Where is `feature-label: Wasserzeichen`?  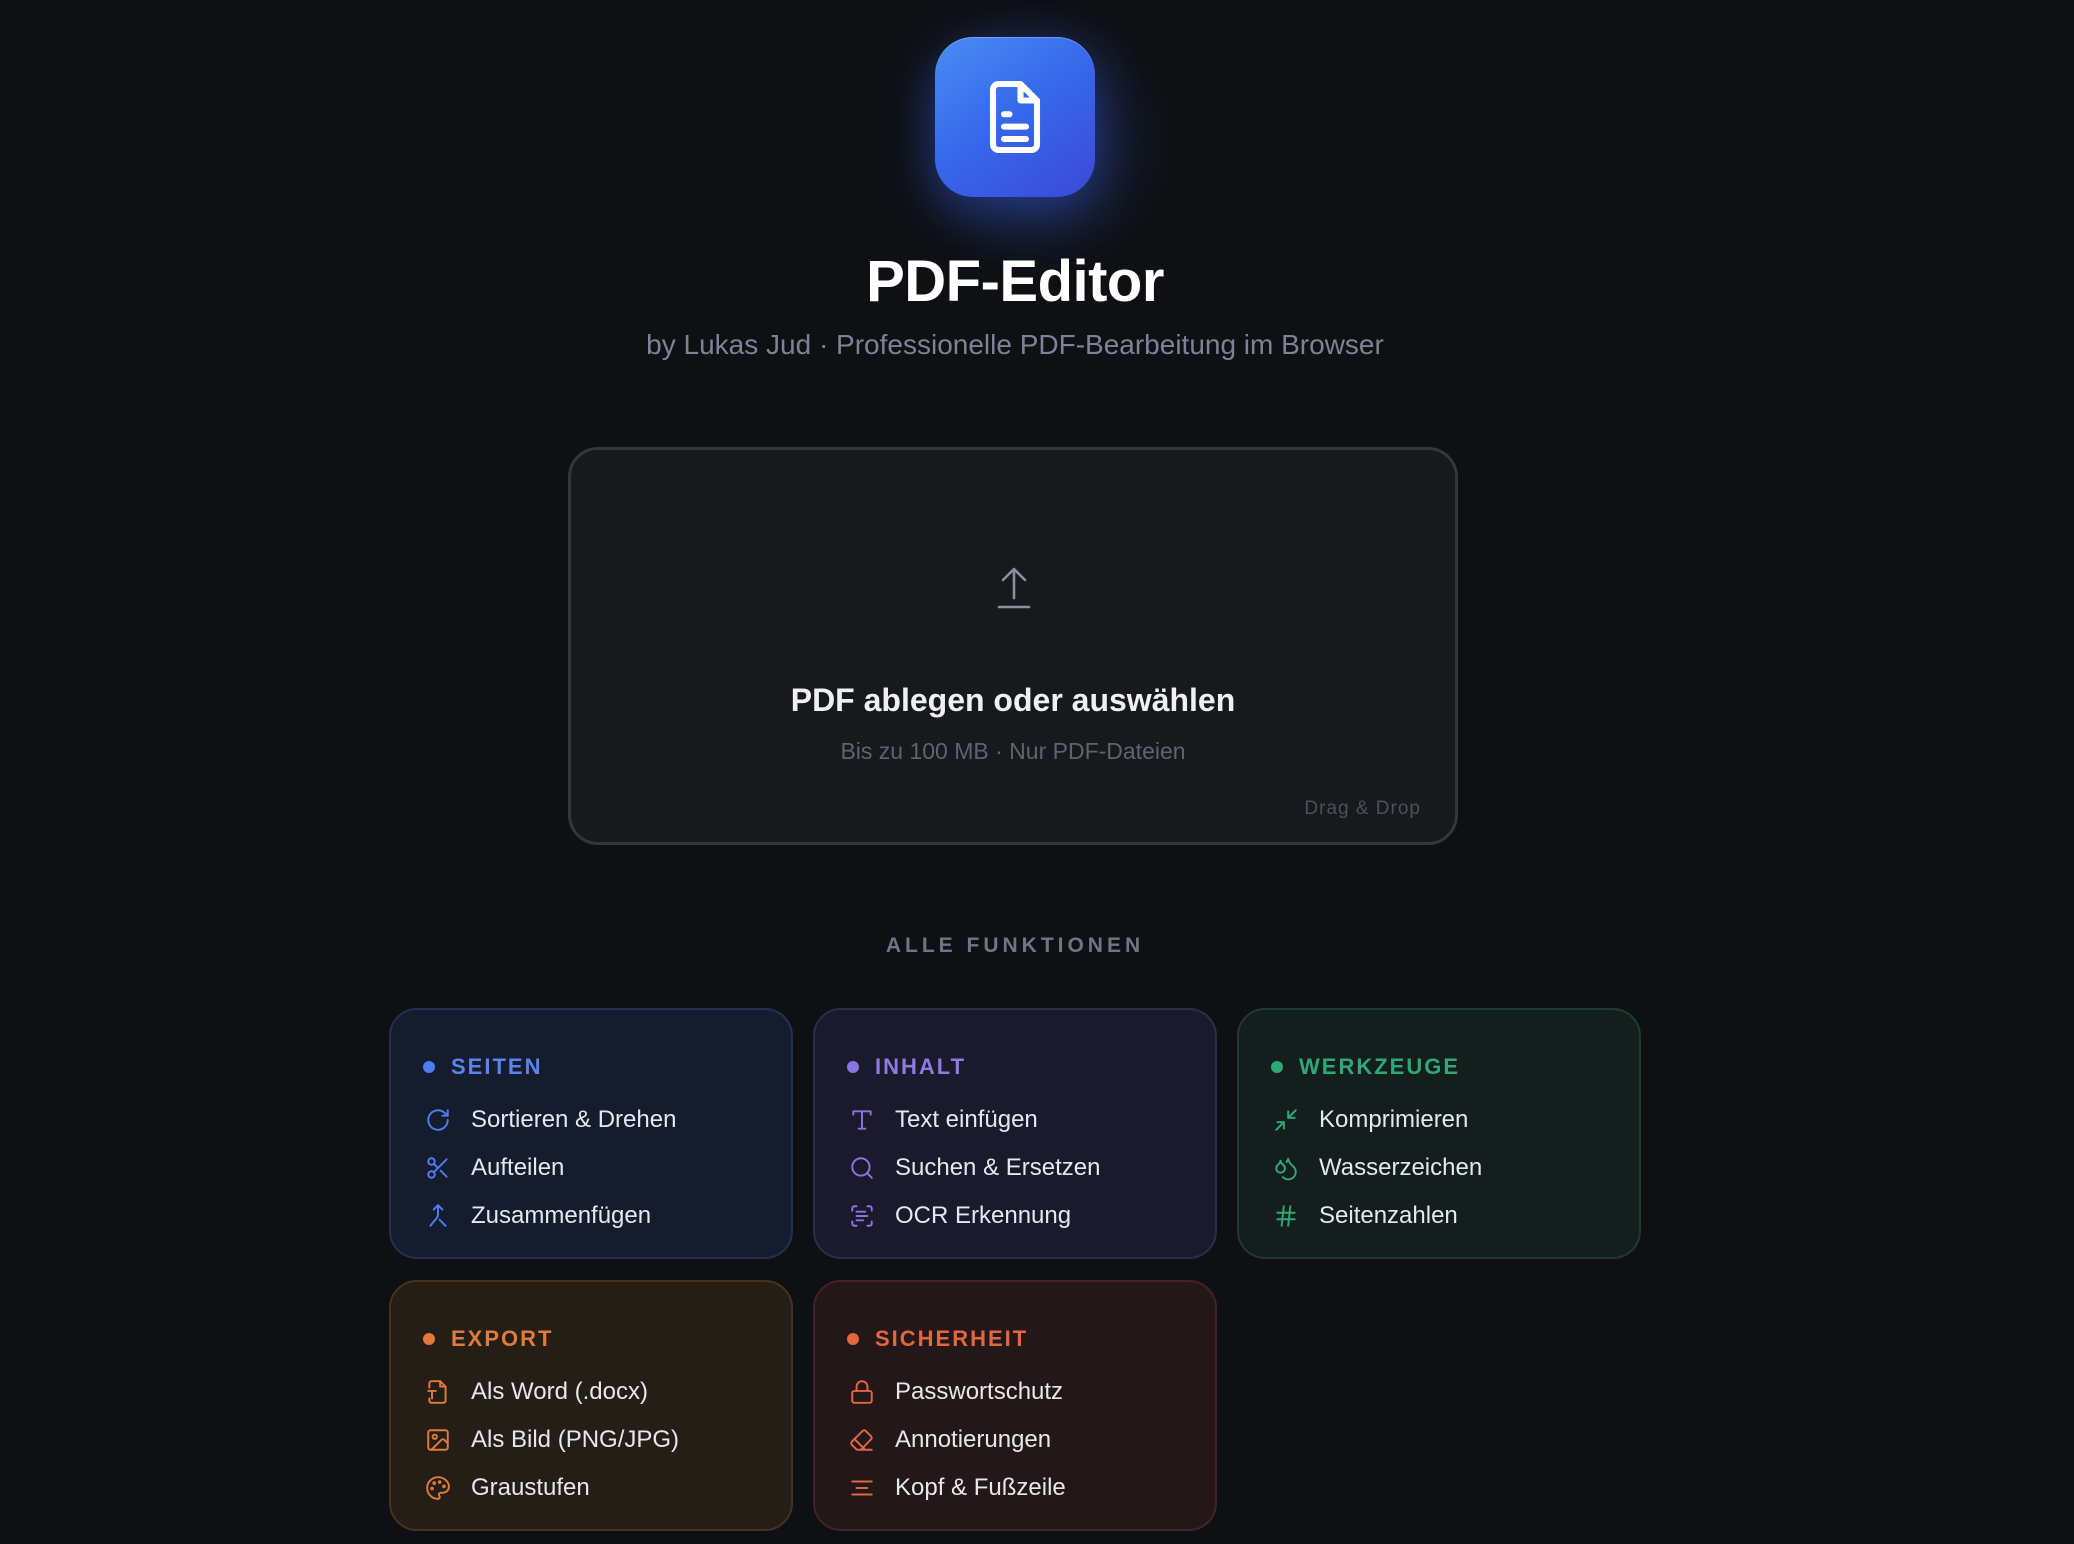 feature-label: Wasserzeichen is located at coordinates (1401, 1167).